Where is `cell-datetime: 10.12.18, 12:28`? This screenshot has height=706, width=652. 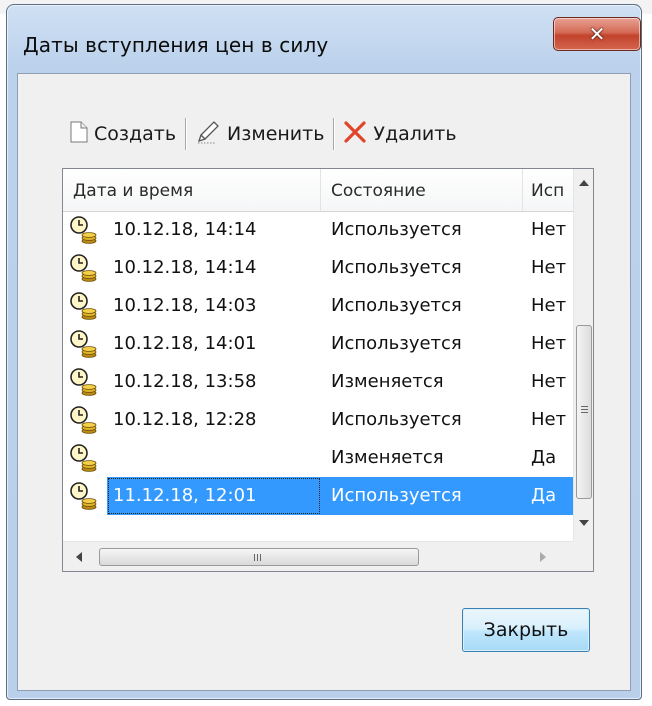
cell-datetime: 10.12.18, 12:28 is located at coordinates (185, 419).